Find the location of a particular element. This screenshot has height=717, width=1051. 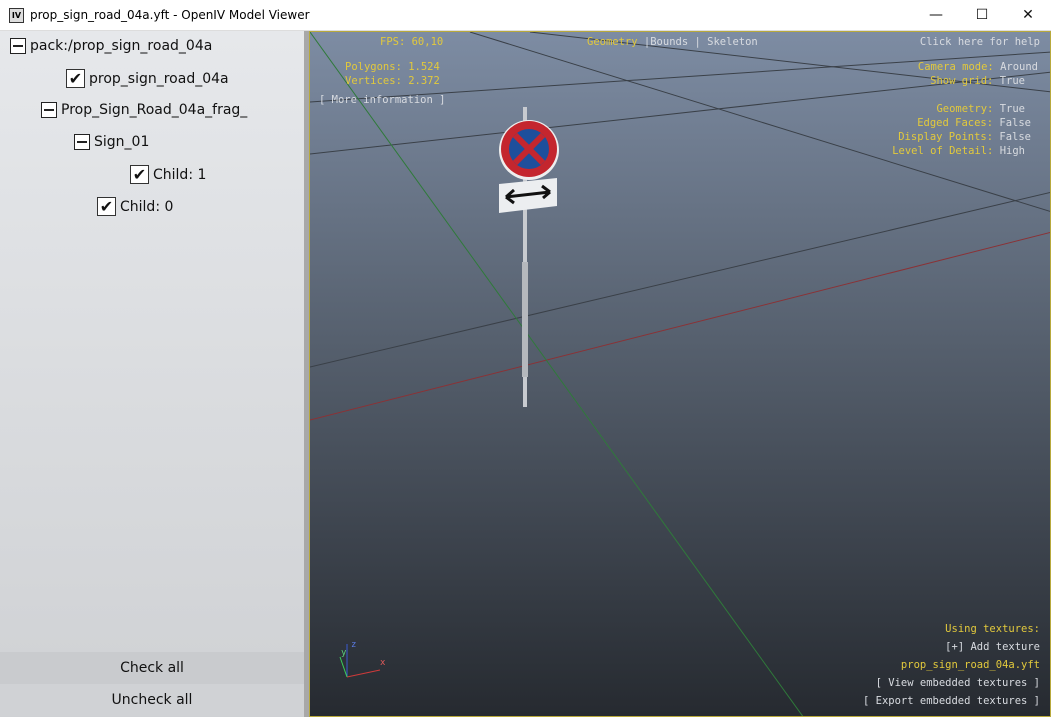

texture-file-link: prop_sign_road_04a.yft is located at coordinates (970, 665).